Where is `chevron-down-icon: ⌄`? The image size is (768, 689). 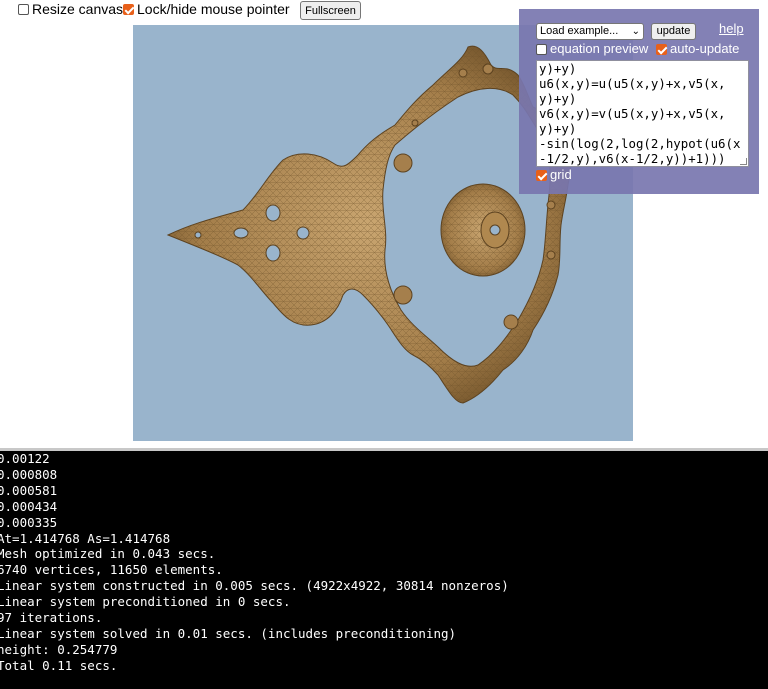 chevron-down-icon: ⌄ is located at coordinates (635, 31).